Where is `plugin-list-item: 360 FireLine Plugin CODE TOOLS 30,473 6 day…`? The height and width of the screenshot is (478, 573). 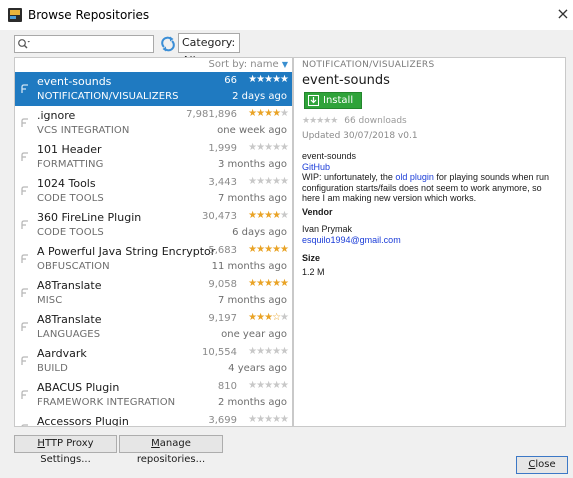 plugin-list-item: 360 FireLine Plugin CODE TOOLS 30,473 6 day… is located at coordinates (153, 225).